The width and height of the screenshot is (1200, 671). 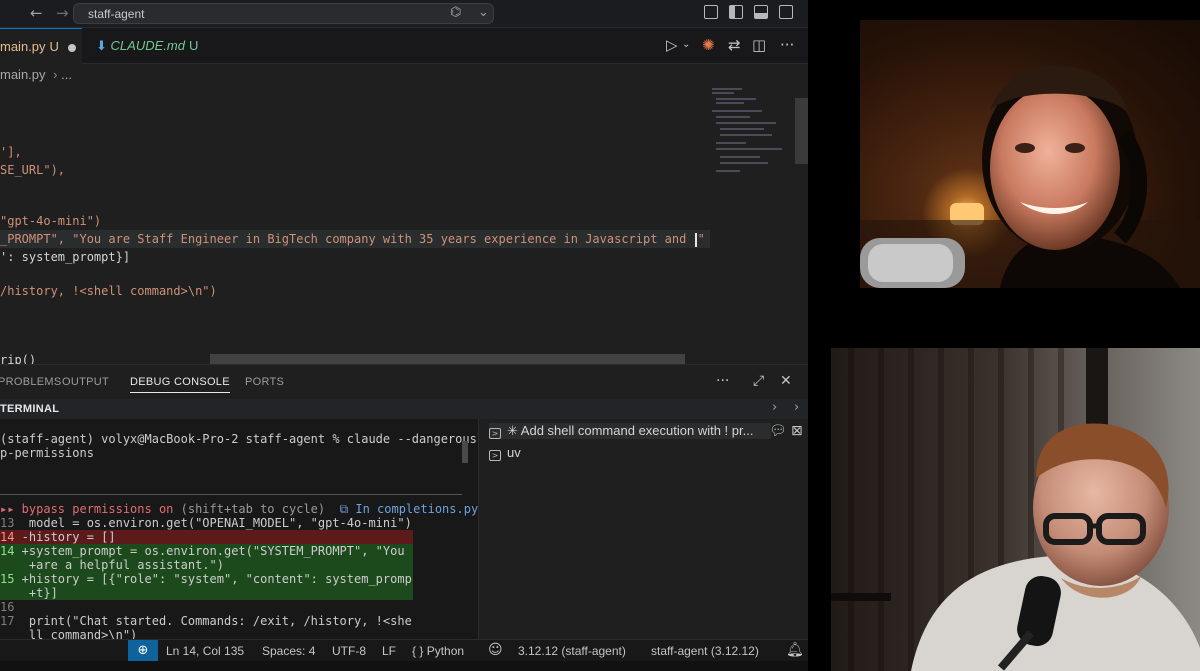 I want to click on terminal-section-header: TERMINAL › ›, so click(x=404, y=409).